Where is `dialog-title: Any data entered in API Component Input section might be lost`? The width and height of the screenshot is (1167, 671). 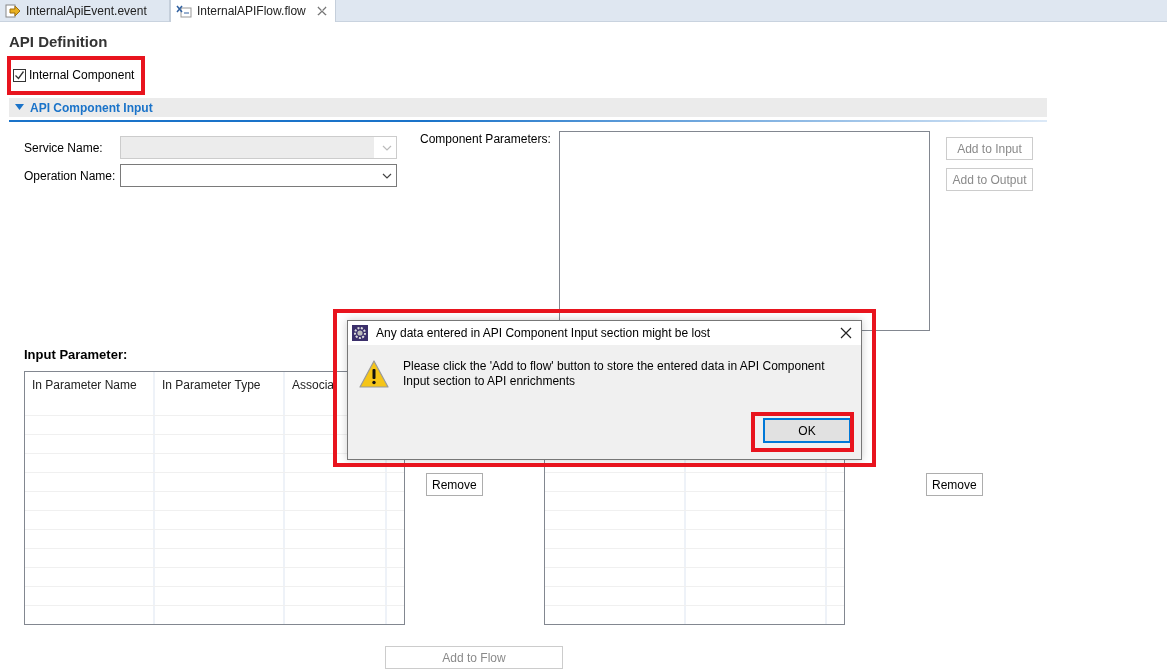 dialog-title: Any data entered in API Component Input section might be lost is located at coordinates (543, 333).